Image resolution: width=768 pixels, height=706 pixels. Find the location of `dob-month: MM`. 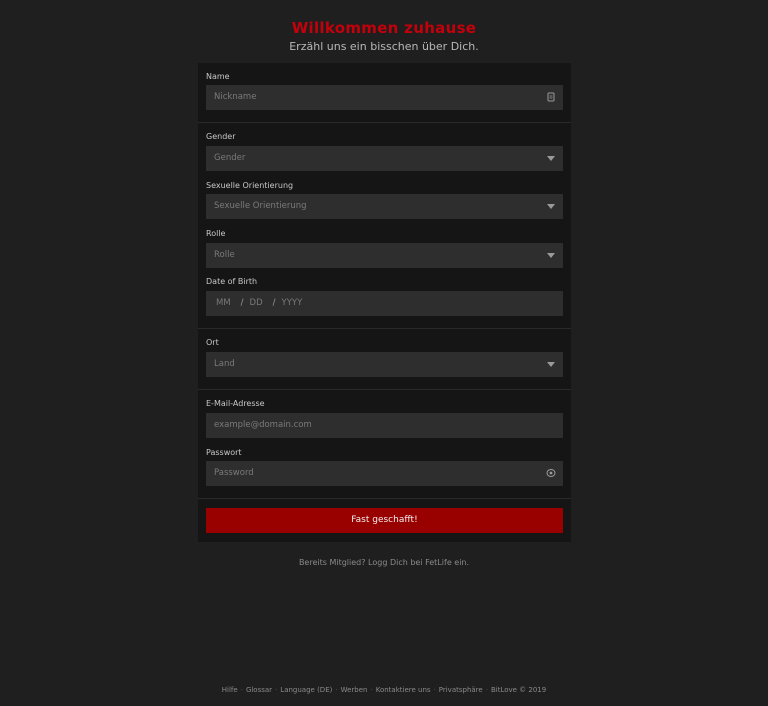

dob-month: MM is located at coordinates (223, 303).